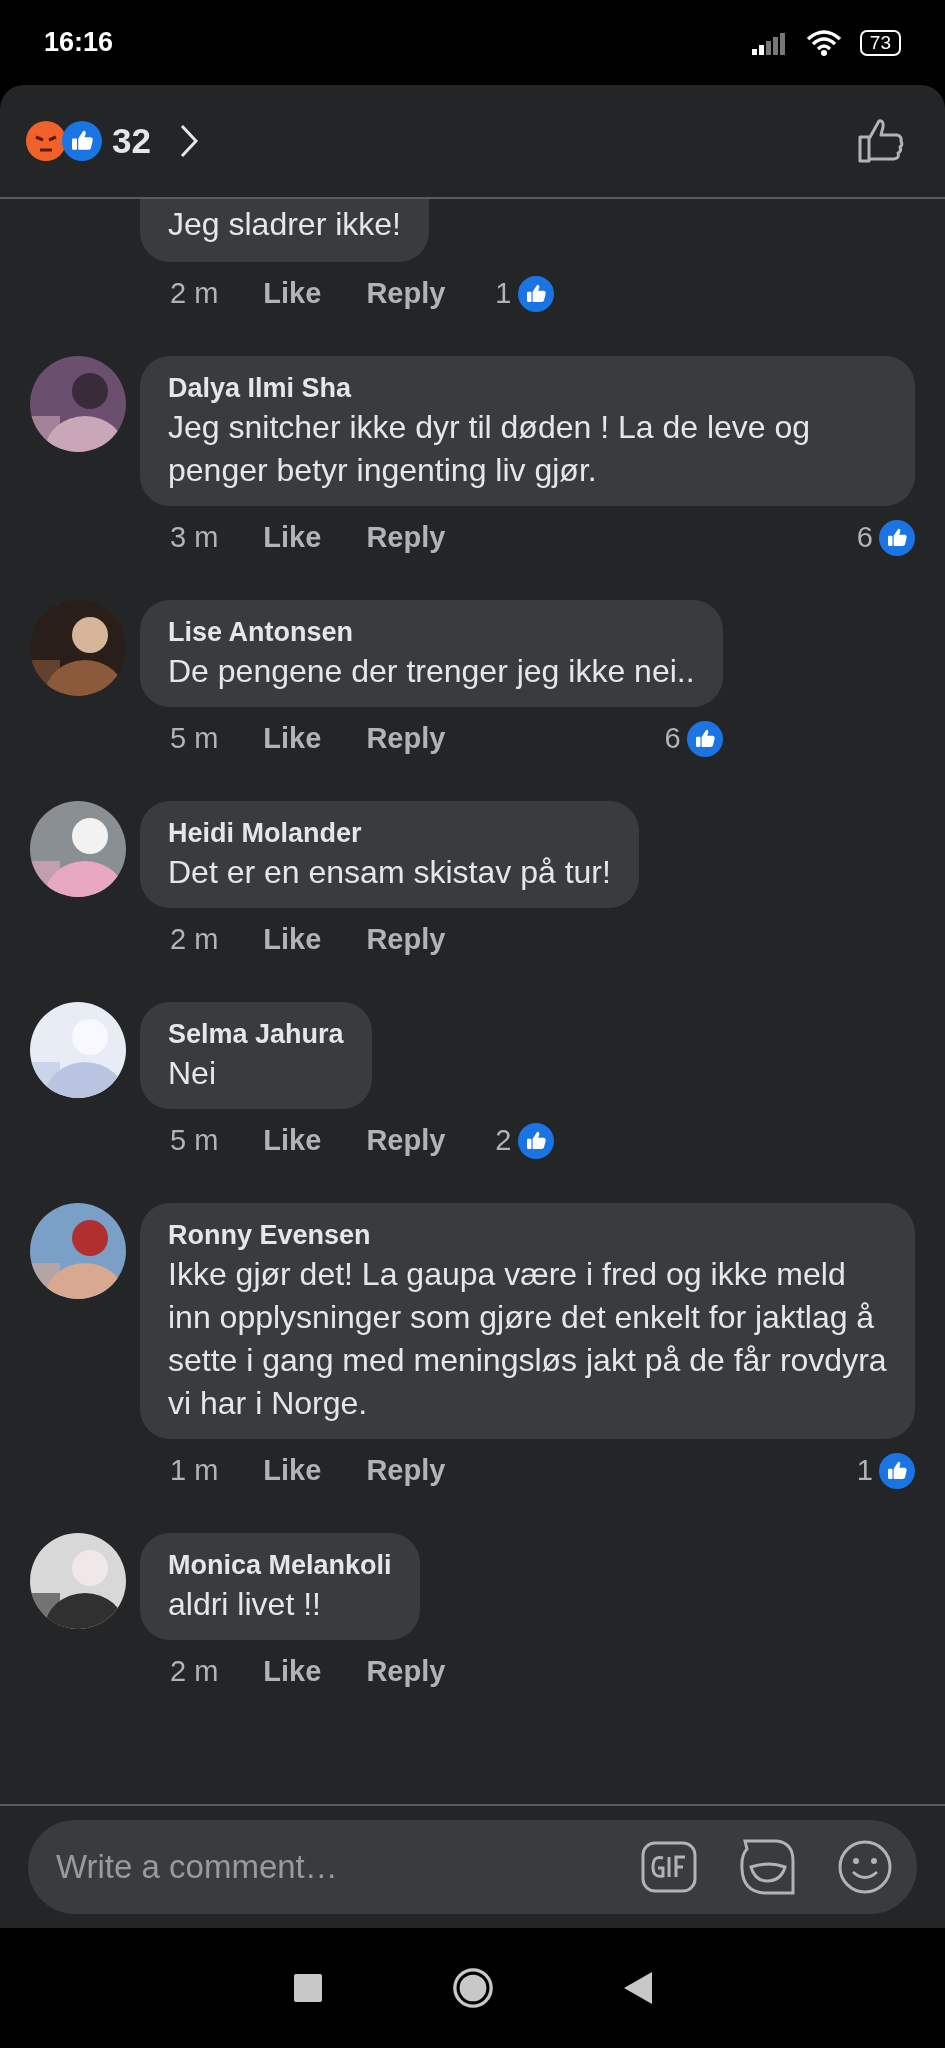  I want to click on thumbs-up-icon, so click(881, 141).